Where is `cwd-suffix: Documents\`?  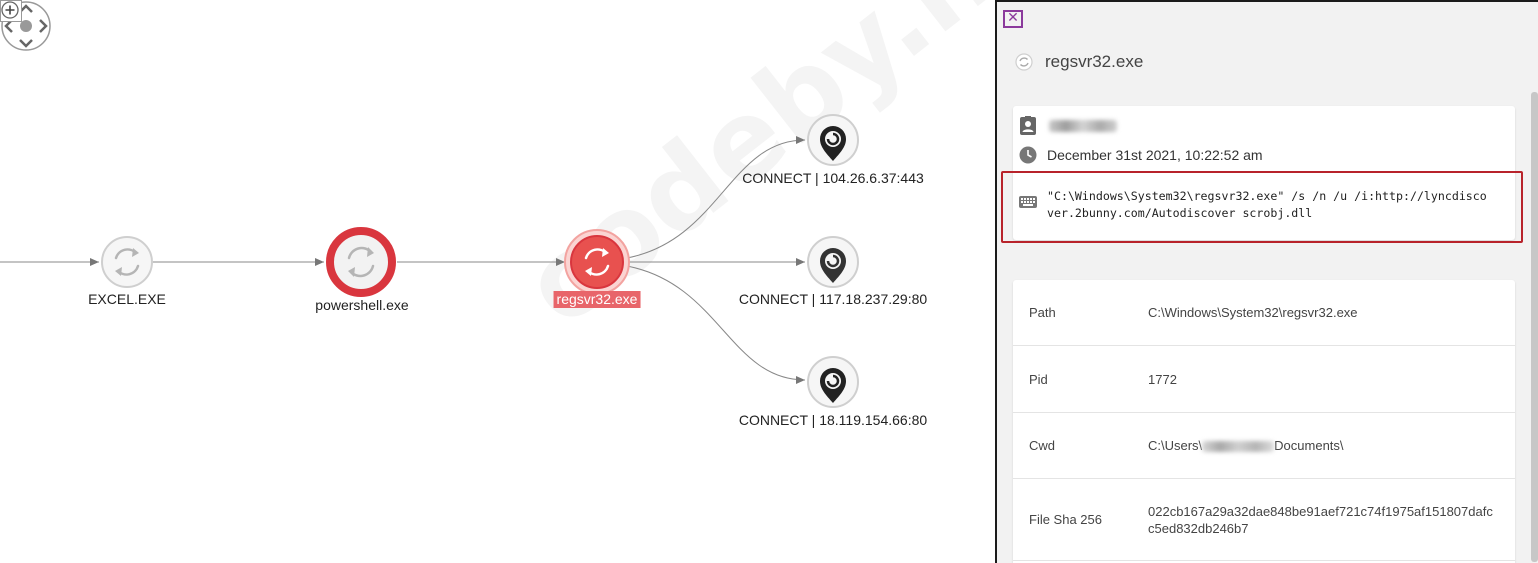
cwd-suffix: Documents\ is located at coordinates (1309, 445).